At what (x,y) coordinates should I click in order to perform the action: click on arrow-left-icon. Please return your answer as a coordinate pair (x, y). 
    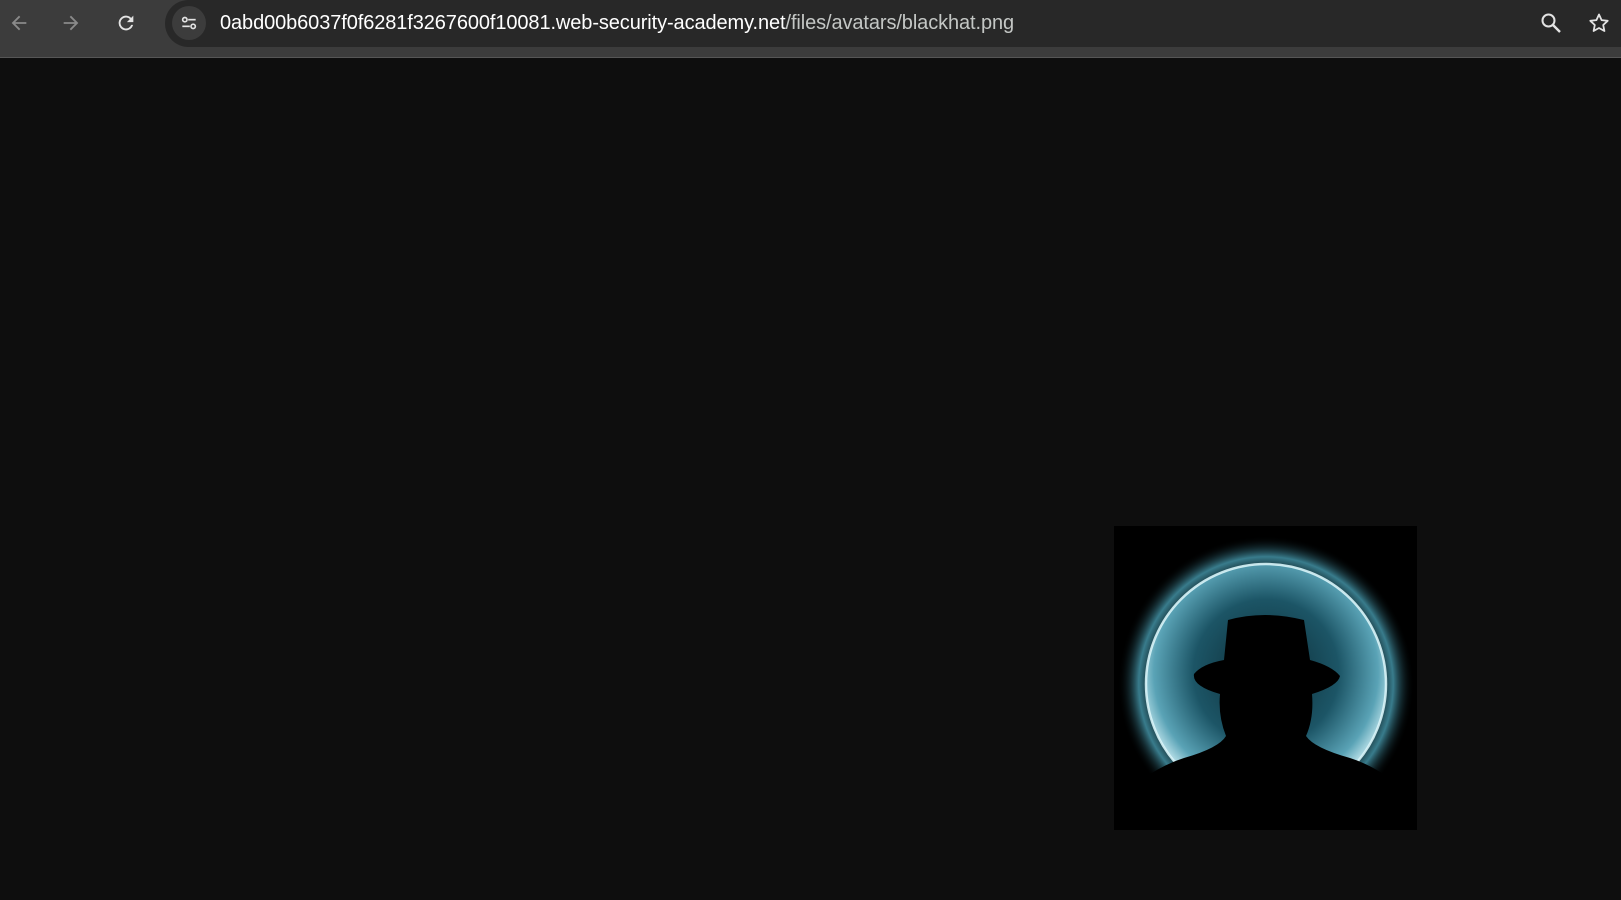
    Looking at the image, I should click on (19, 23).